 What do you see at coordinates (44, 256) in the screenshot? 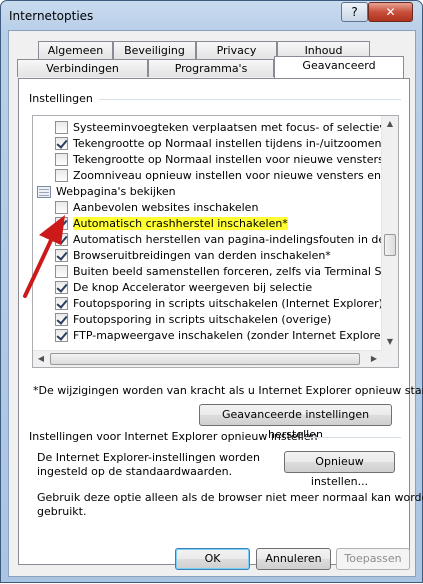
I see `red-arrow-icon` at bounding box center [44, 256].